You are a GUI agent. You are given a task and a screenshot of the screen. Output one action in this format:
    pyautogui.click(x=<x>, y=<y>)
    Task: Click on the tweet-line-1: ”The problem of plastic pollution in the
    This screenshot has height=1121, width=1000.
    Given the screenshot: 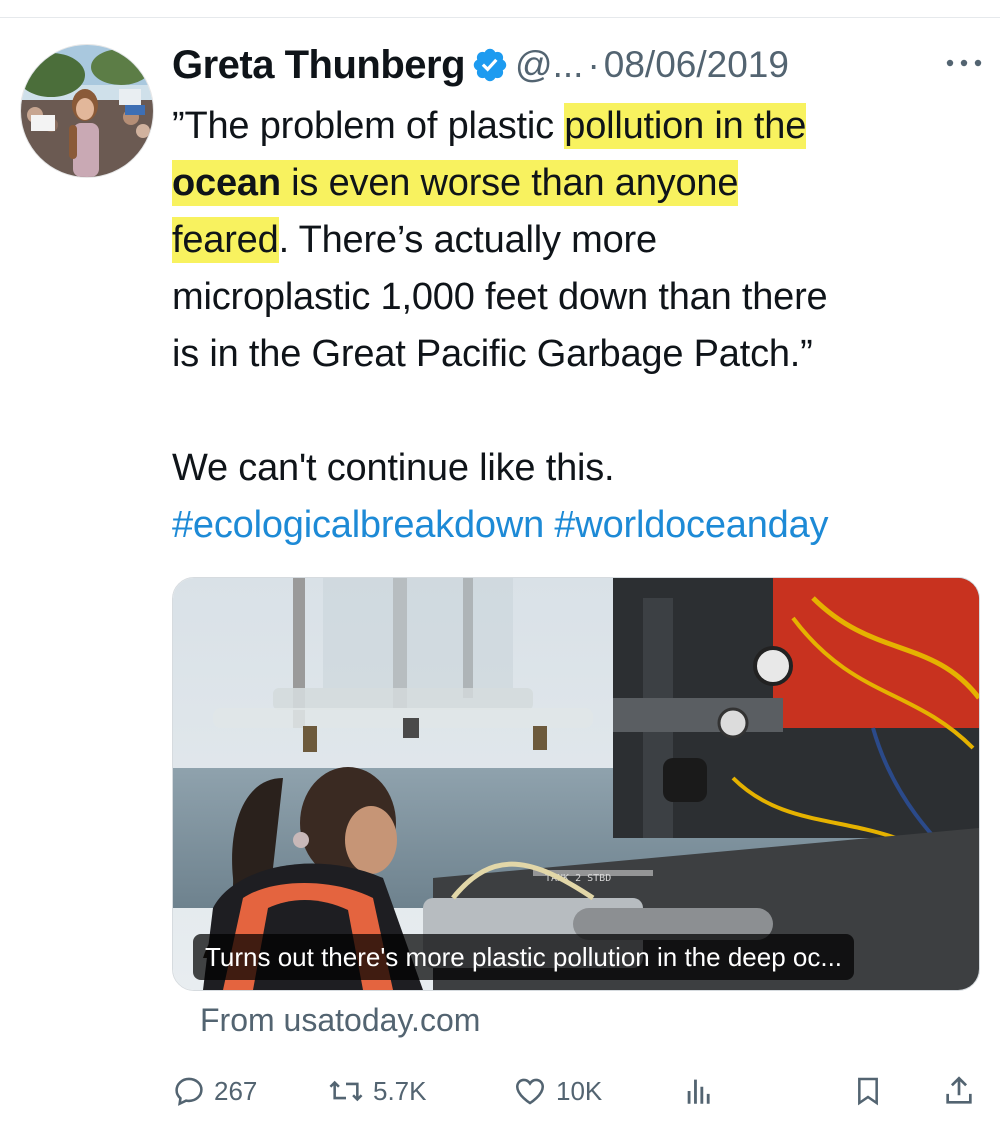 What is the action you would take?
    pyautogui.click(x=577, y=126)
    